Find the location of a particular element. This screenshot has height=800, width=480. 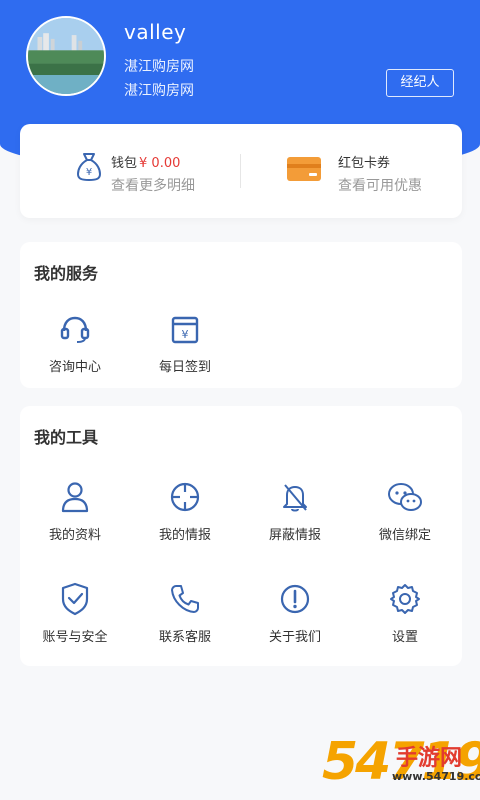

tool-label: 屏蔽情报 is located at coordinates (294, 535).